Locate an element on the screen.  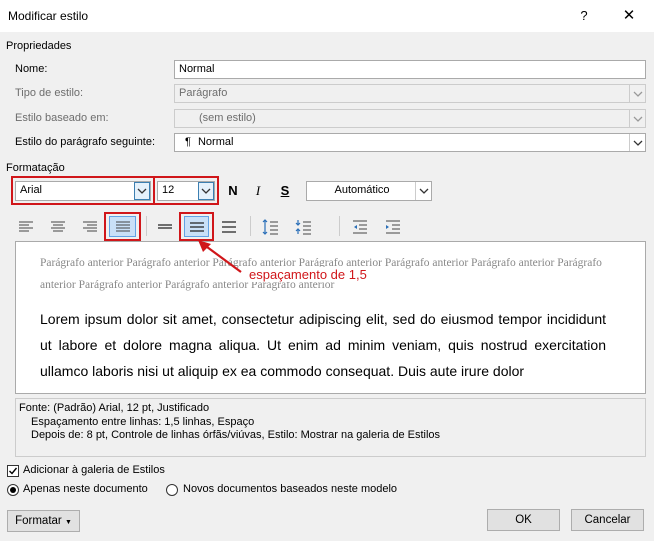
name-label: Nome: is located at coordinates (31, 69).